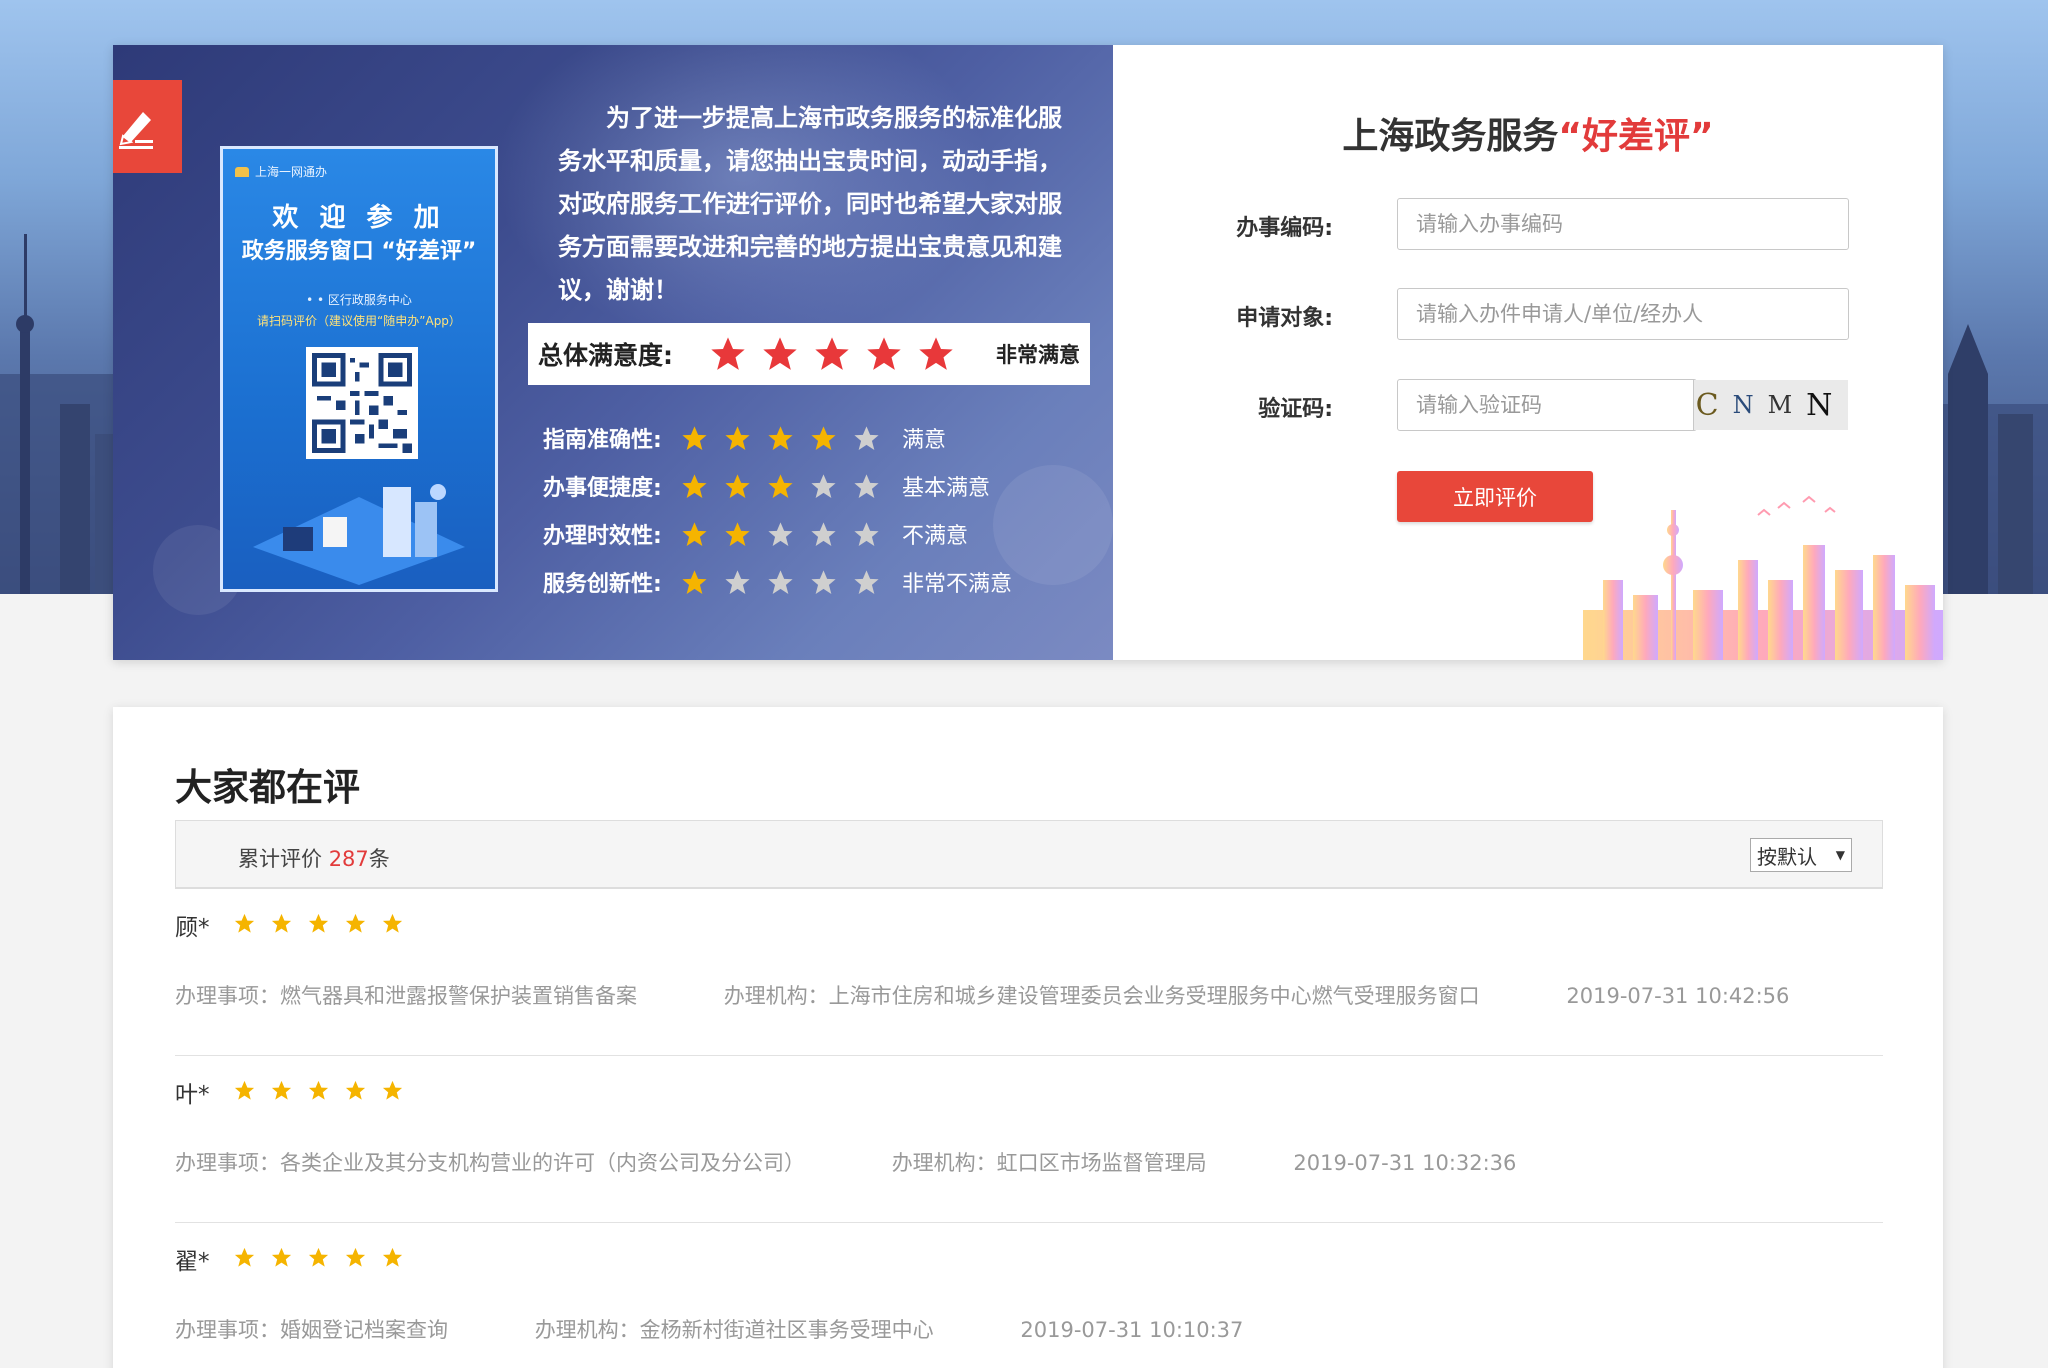 This screenshot has width=2048, height=1368. Describe the element at coordinates (291, 172) in the screenshot. I see `poster-brand-text: 上海一网通办` at that location.